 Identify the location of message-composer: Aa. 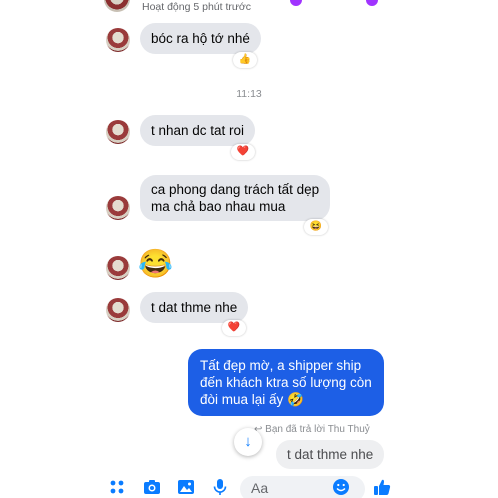
(249, 487).